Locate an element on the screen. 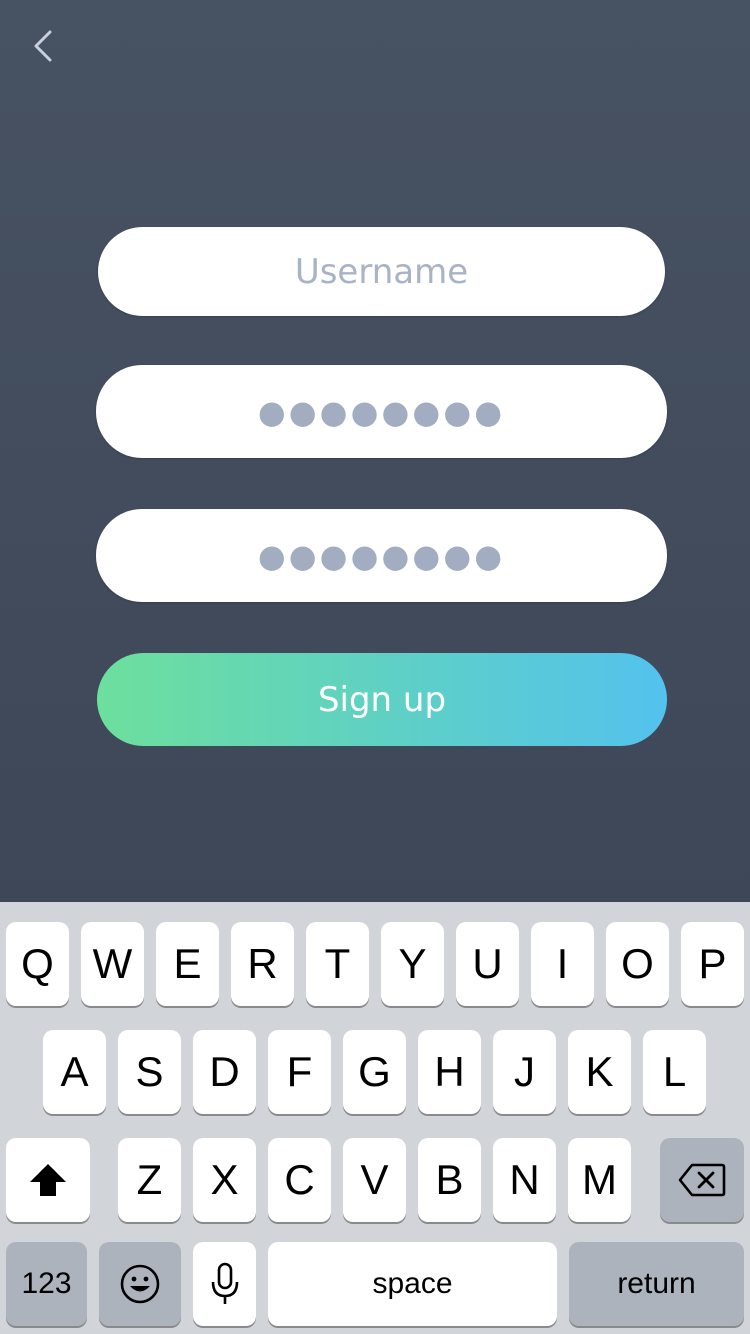  emoji-key is located at coordinates (140, 1284).